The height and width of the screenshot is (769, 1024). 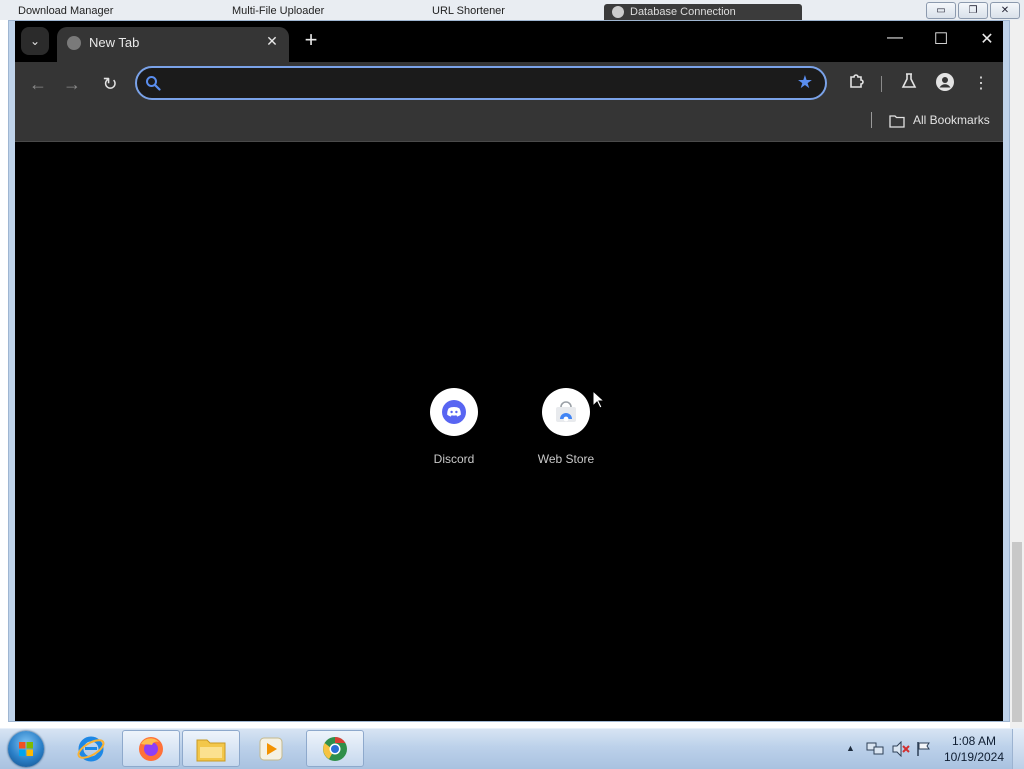 I want to click on flask-icon, so click(x=909, y=80).